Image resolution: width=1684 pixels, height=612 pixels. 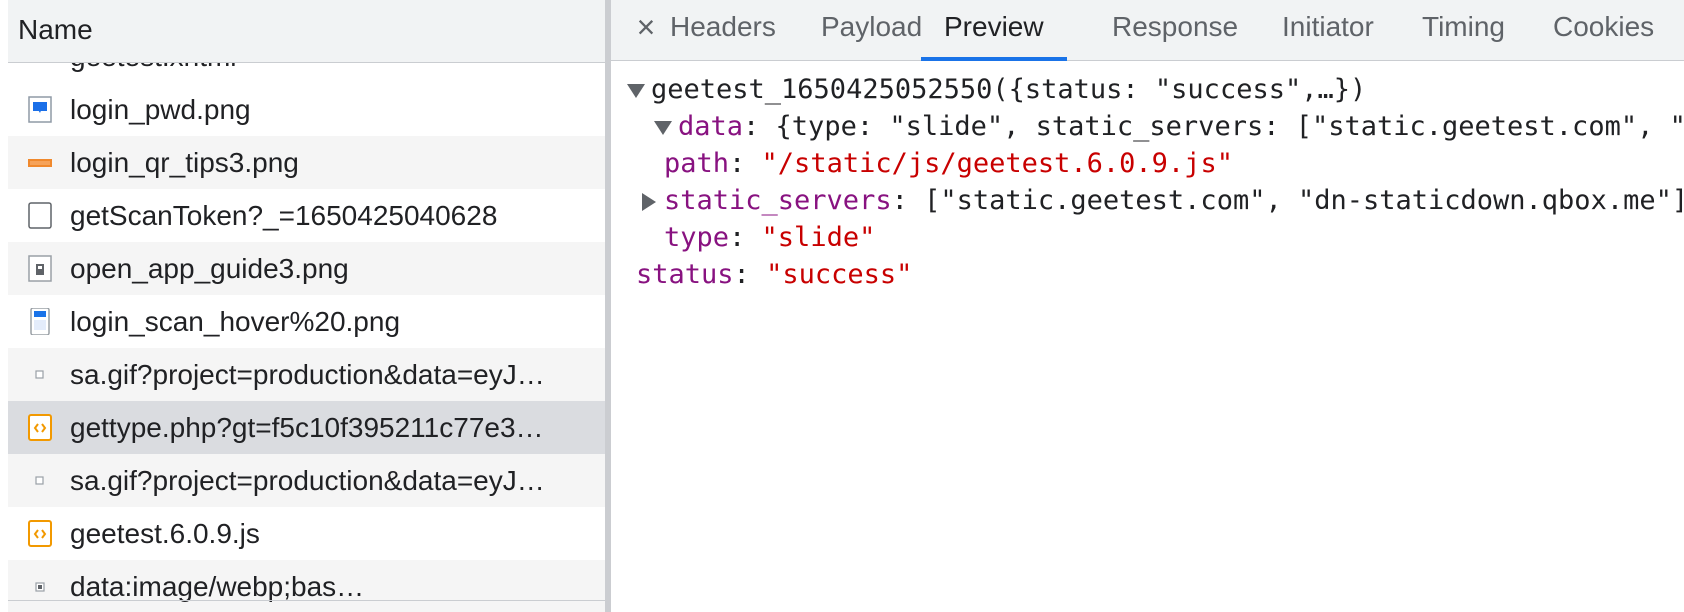 I want to click on request-row: getScanToken?_=1650425040628, so click(x=306, y=215).